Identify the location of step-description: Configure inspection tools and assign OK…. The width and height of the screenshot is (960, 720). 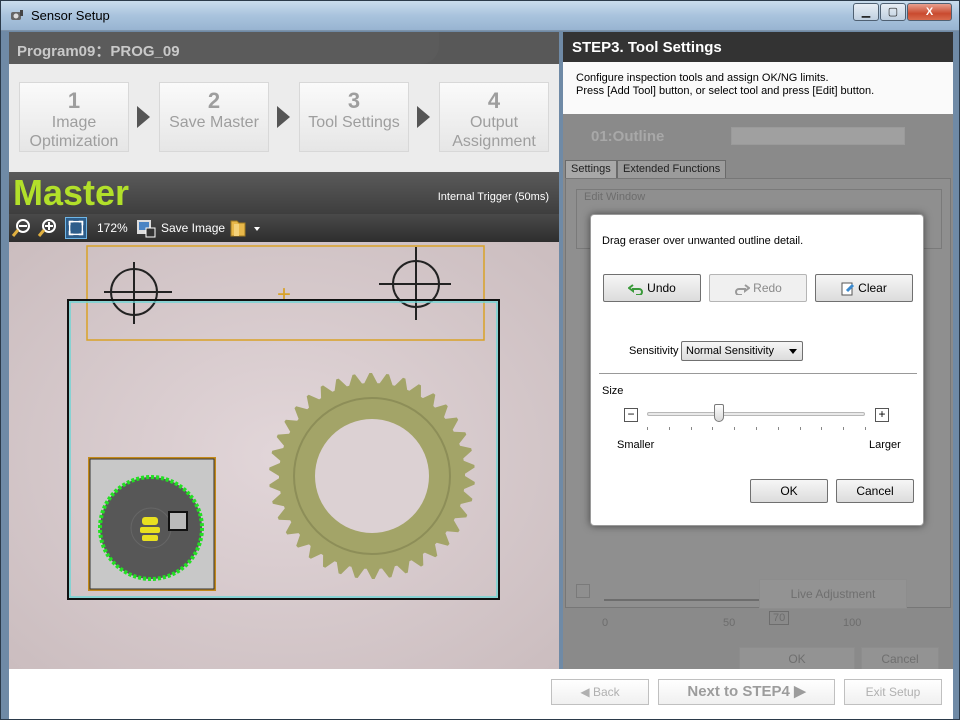
(758, 88).